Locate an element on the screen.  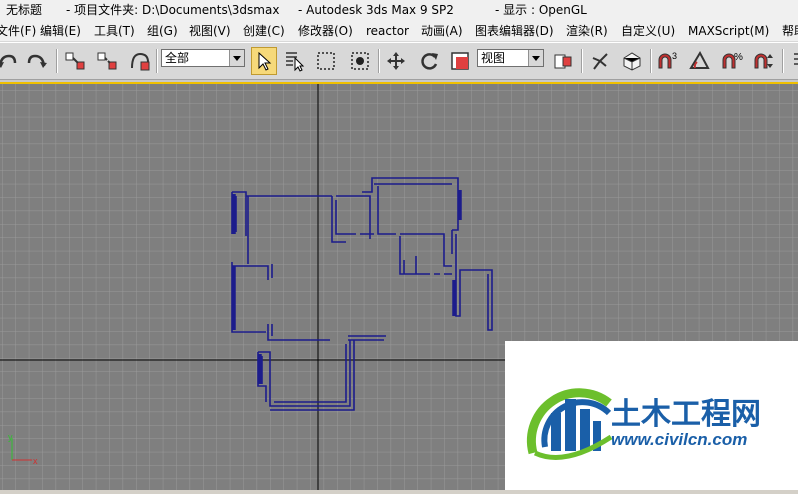
select-by-name-button is located at coordinates (294, 61).